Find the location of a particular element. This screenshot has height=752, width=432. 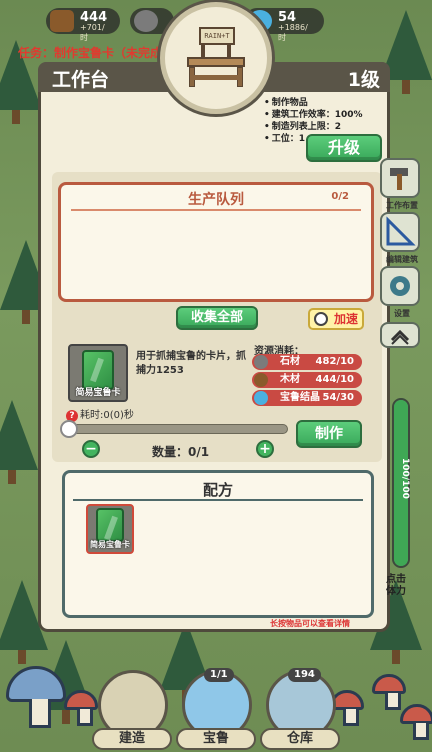

building-portrait: RAIN+T is located at coordinates (216, 58).